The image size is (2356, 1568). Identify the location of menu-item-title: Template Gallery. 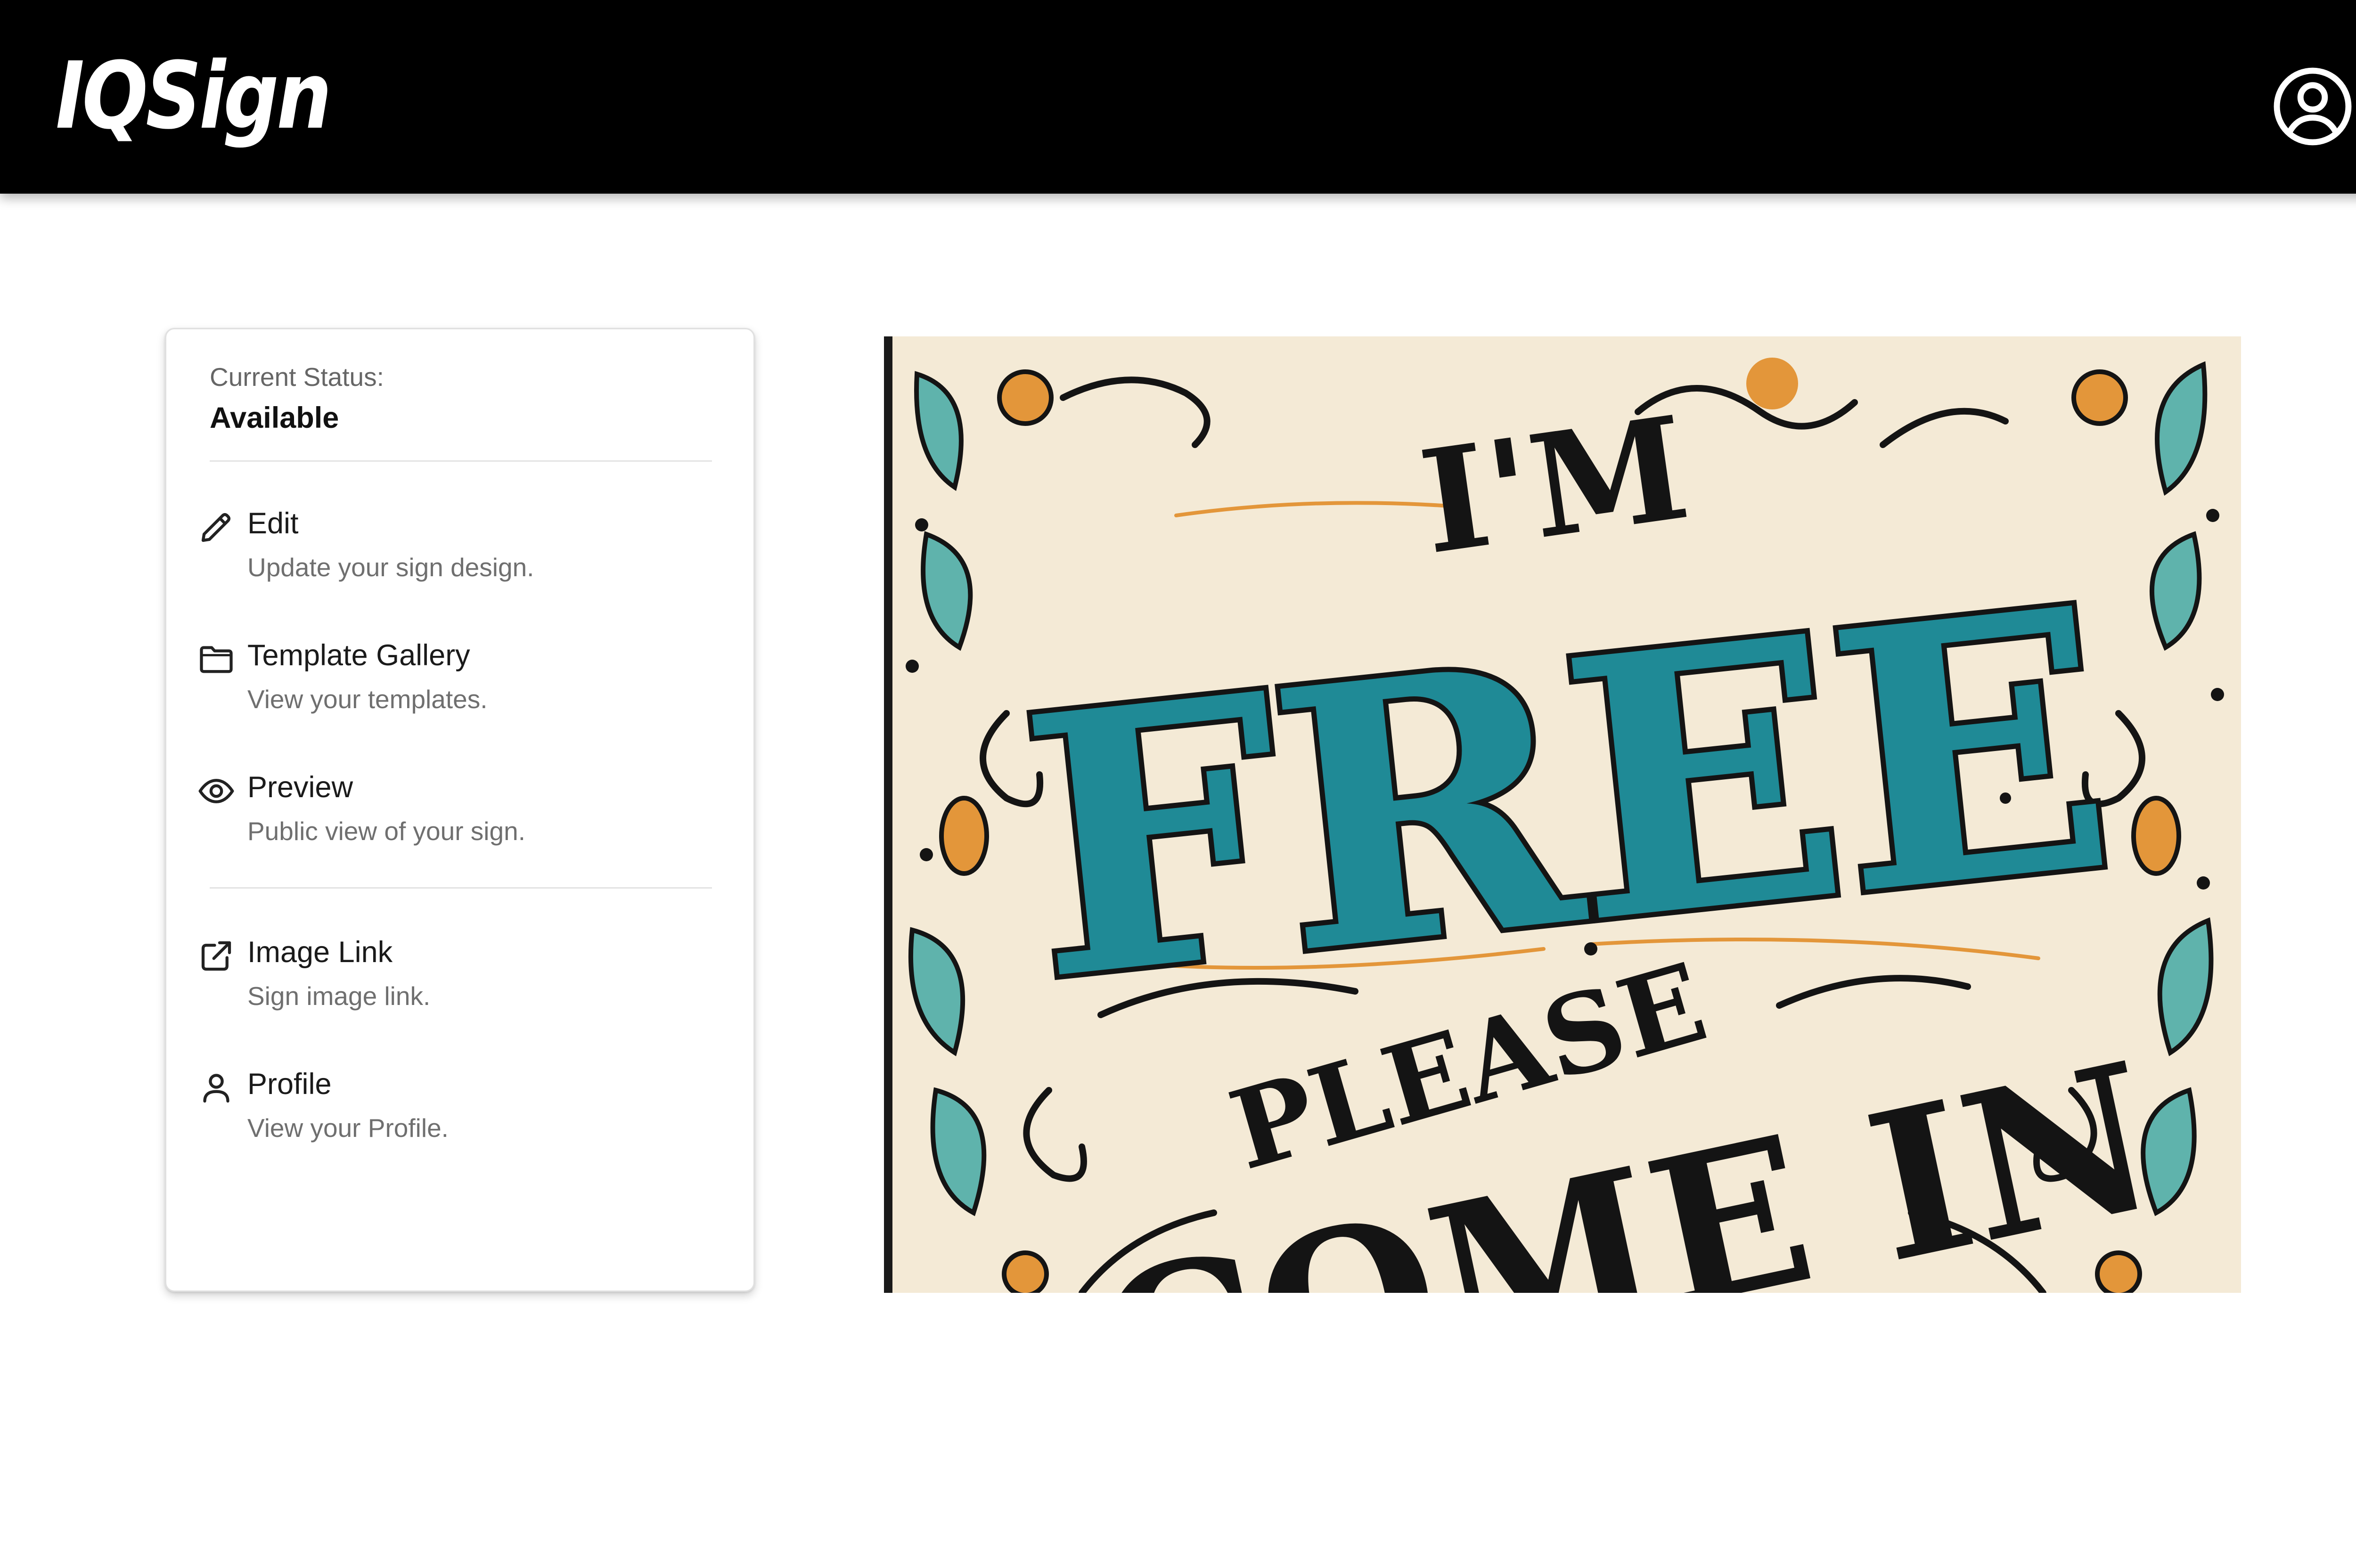
(358, 656).